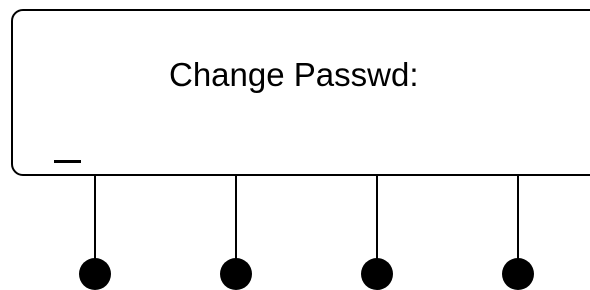 The height and width of the screenshot is (290, 590). I want to click on softkey-4-button, so click(518, 274).